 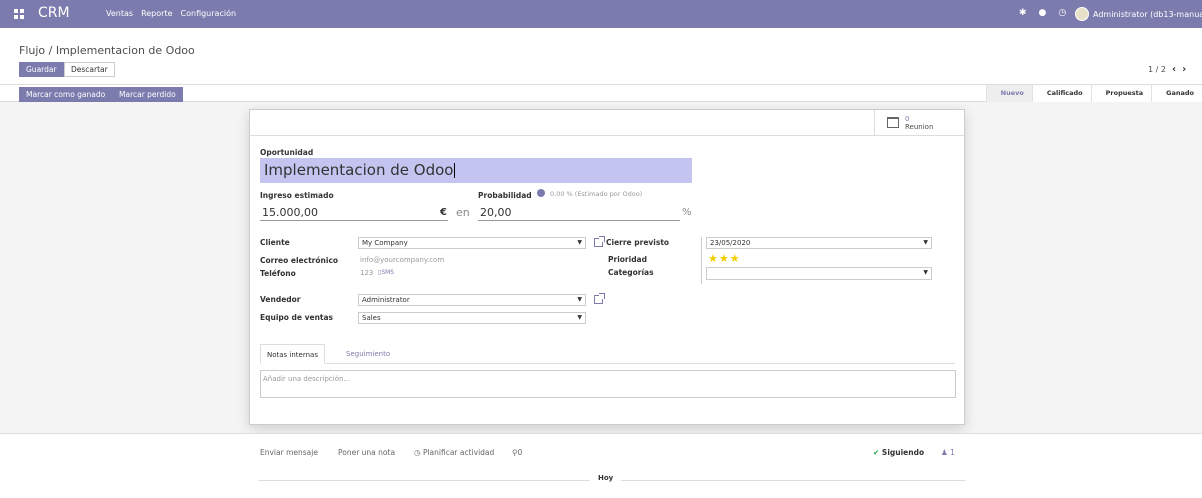 What do you see at coordinates (1121, 93) in the screenshot?
I see `stage-propuesta: Propuesta` at bounding box center [1121, 93].